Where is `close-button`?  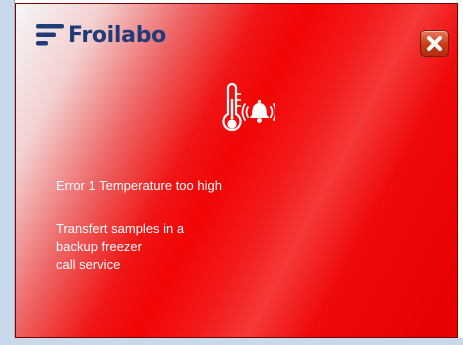 close-button is located at coordinates (434, 43).